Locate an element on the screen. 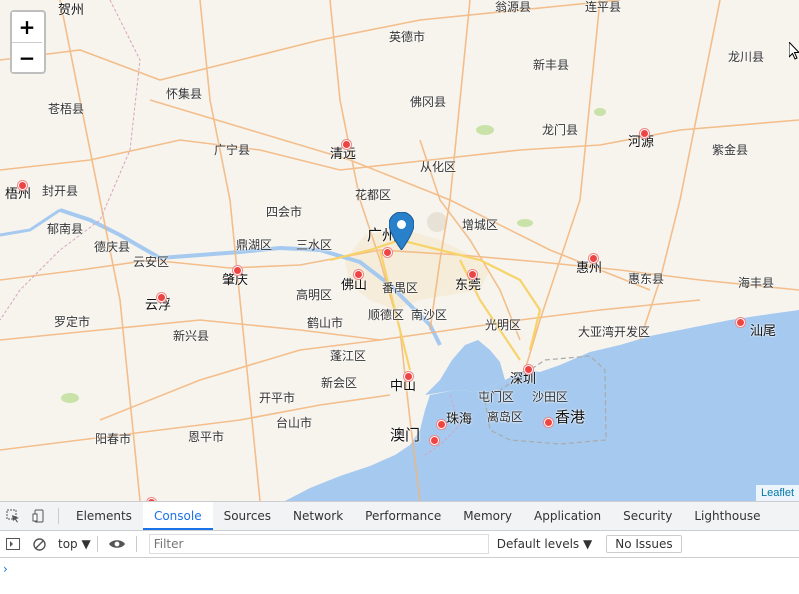  console-prompt: › is located at coordinates (5, 569).